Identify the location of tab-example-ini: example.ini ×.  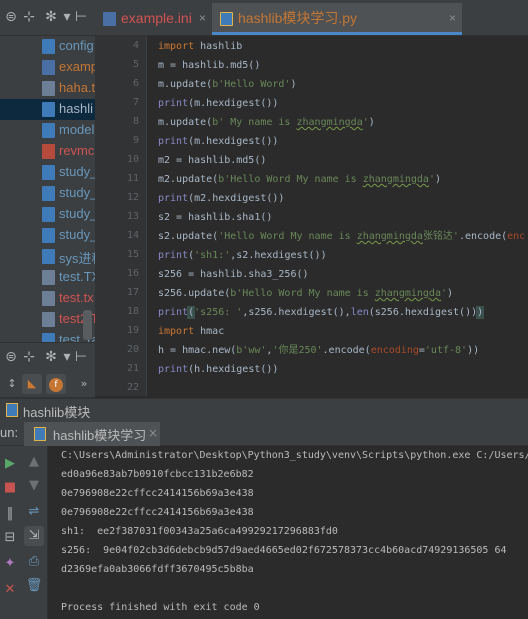
(153, 19).